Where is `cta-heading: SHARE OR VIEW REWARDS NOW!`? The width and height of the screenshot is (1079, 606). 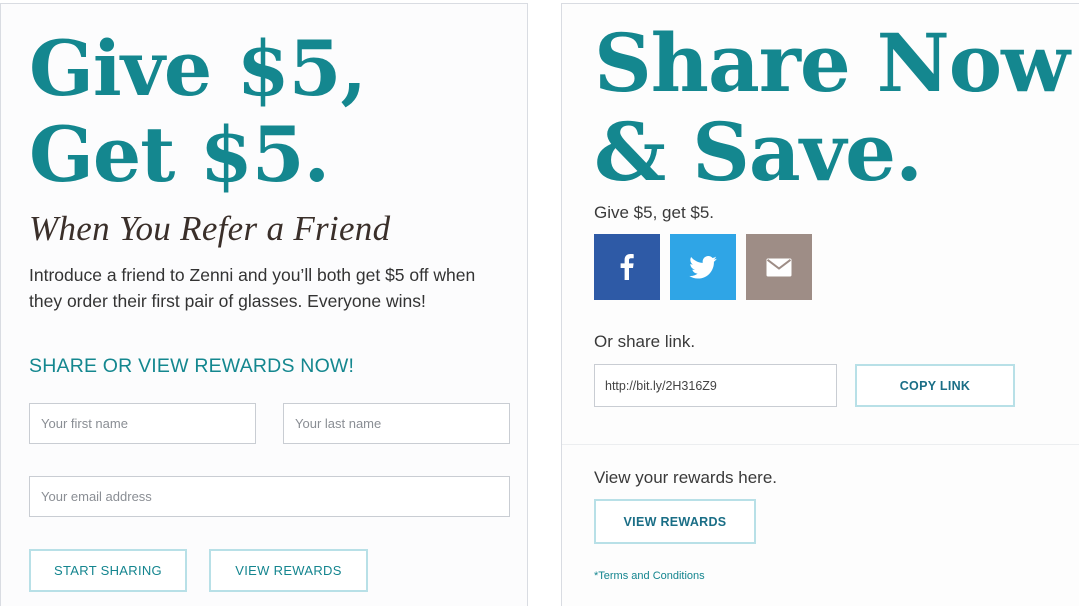 cta-heading: SHARE OR VIEW REWARDS NOW! is located at coordinates (192, 366).